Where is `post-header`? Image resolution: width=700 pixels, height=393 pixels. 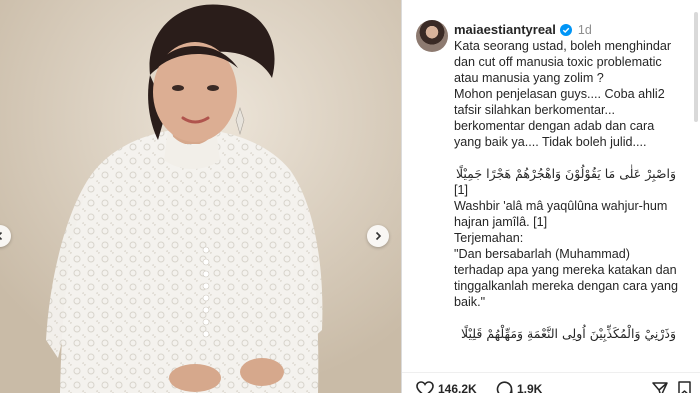
post-header is located at coordinates (432, 35).